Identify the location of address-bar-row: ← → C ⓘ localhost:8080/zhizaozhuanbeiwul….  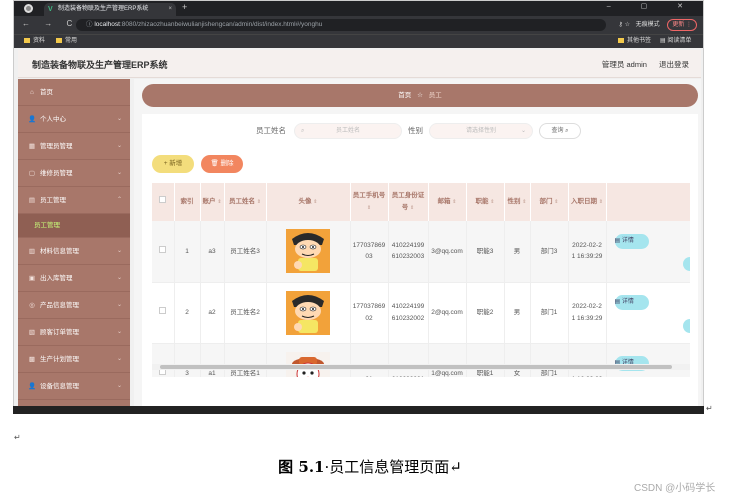
(358, 25).